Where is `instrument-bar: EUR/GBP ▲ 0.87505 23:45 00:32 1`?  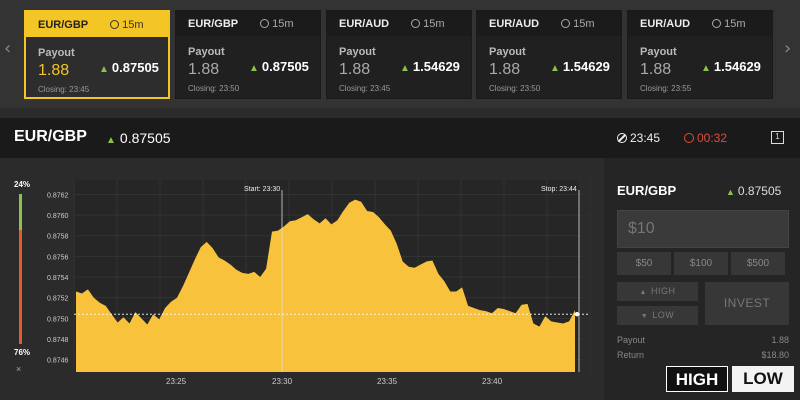
instrument-bar: EUR/GBP ▲ 0.87505 23:45 00:32 1 is located at coordinates (400, 138).